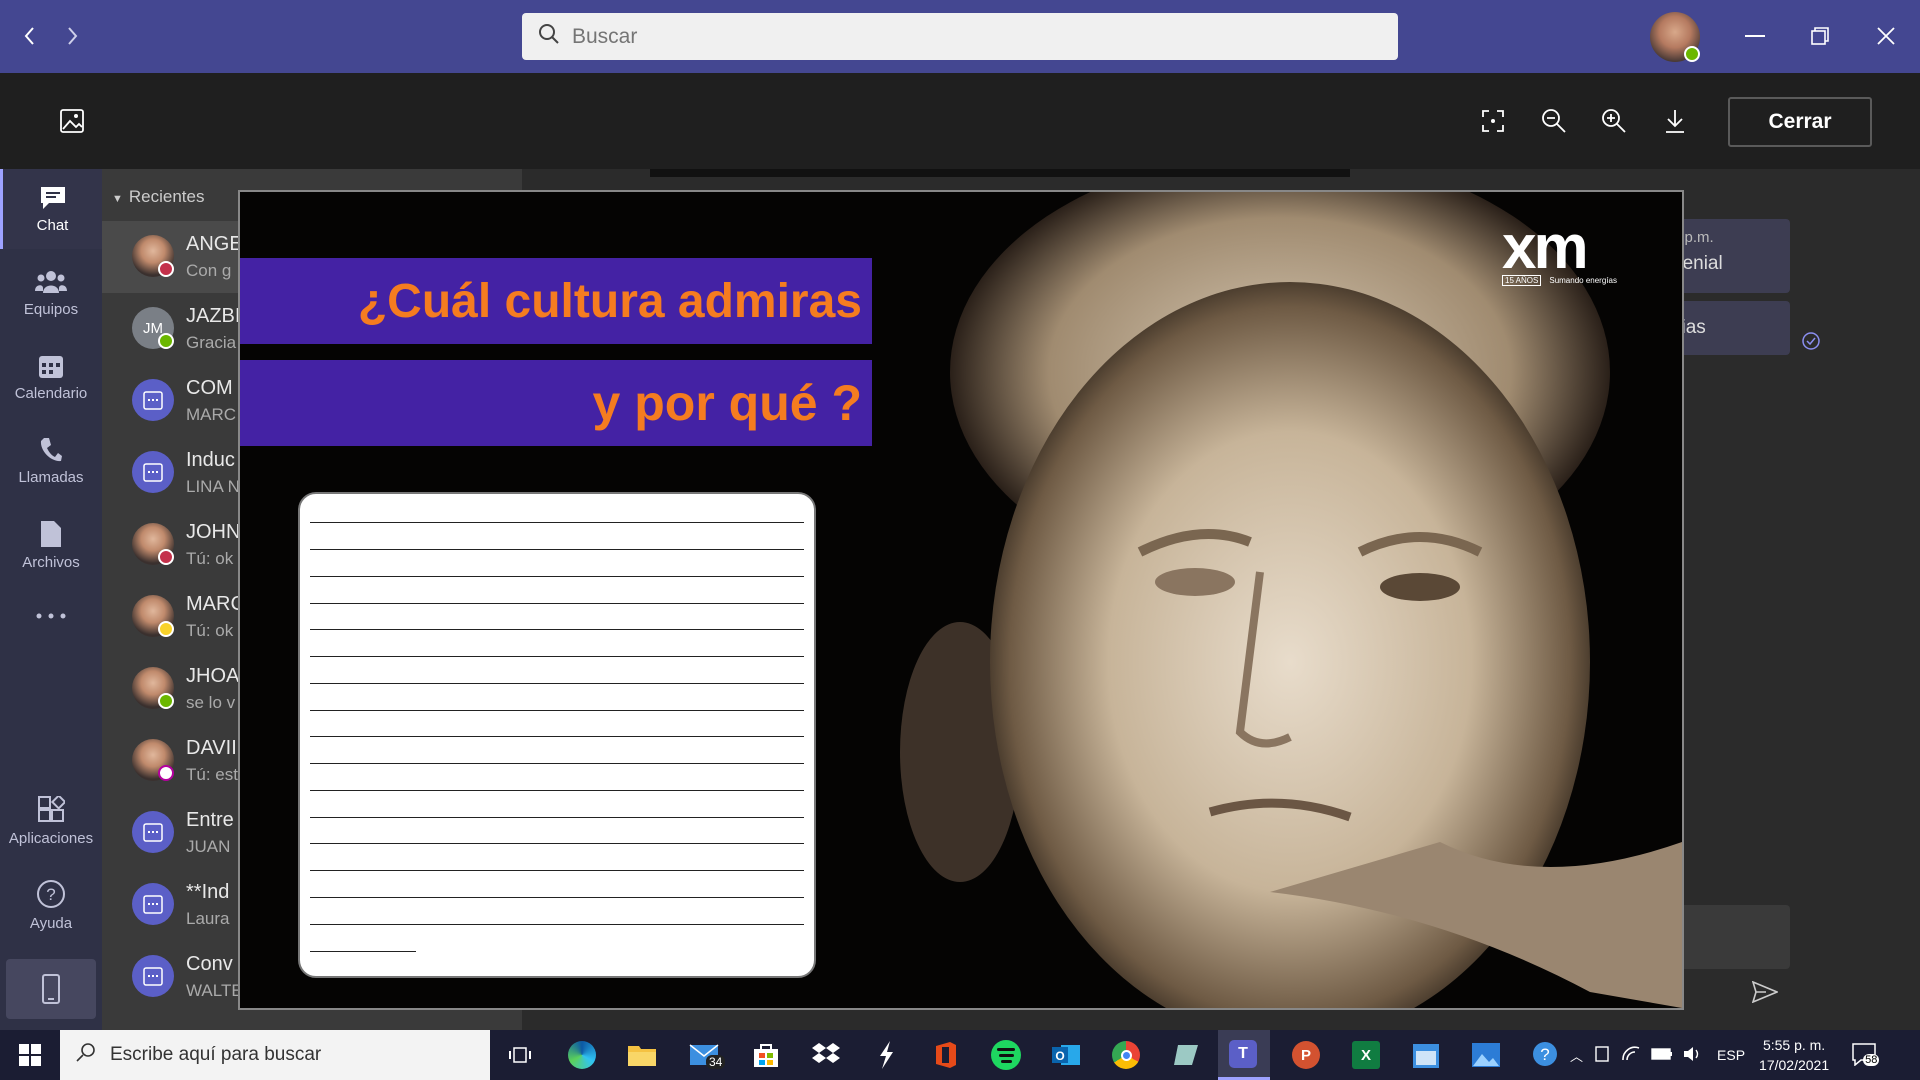  What do you see at coordinates (51, 209) in the screenshot?
I see `rail-item-chat: Chat` at bounding box center [51, 209].